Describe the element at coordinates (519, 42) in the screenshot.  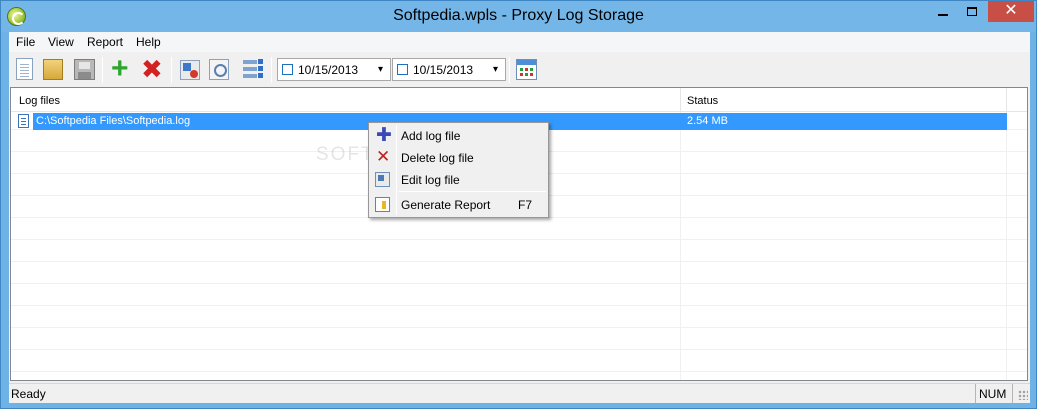
I see `menu-bar: File View Report Help` at that location.